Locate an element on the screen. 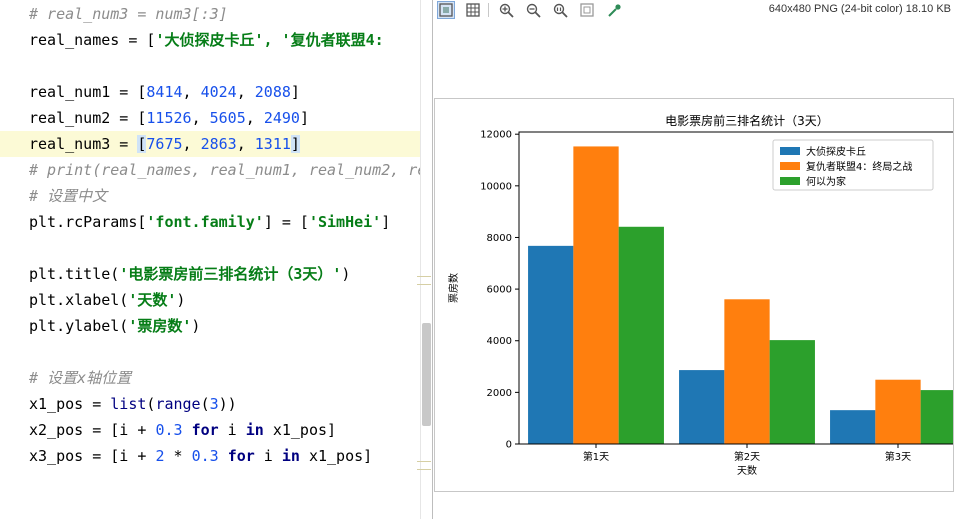 This screenshot has height=519, width=955. toolbar-separator is located at coordinates (488, 10).